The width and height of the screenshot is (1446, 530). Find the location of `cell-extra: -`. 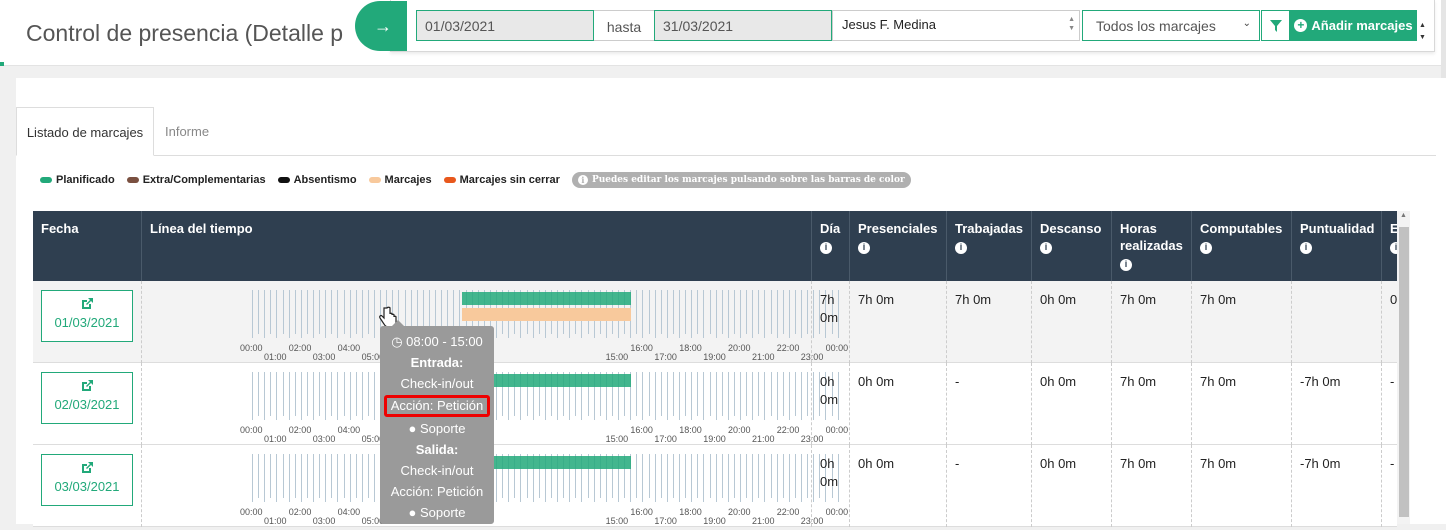

cell-extra: - is located at coordinates (1389, 486).